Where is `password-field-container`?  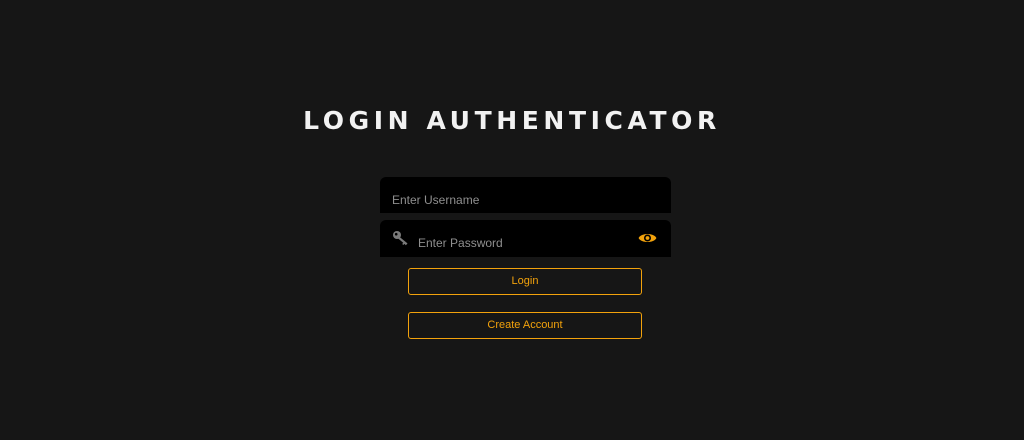
password-field-container is located at coordinates (525, 238).